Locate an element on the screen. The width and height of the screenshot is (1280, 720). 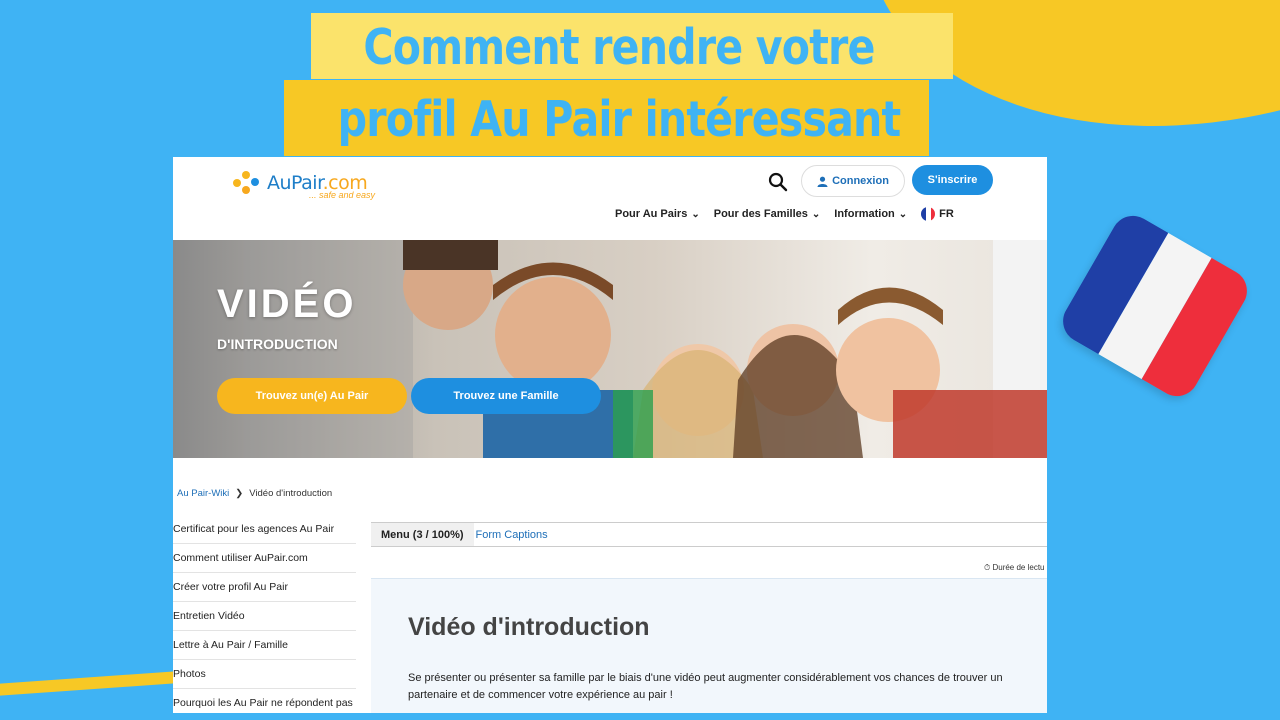
hero-subtitle: D'INTRODUCTION is located at coordinates (277, 344).